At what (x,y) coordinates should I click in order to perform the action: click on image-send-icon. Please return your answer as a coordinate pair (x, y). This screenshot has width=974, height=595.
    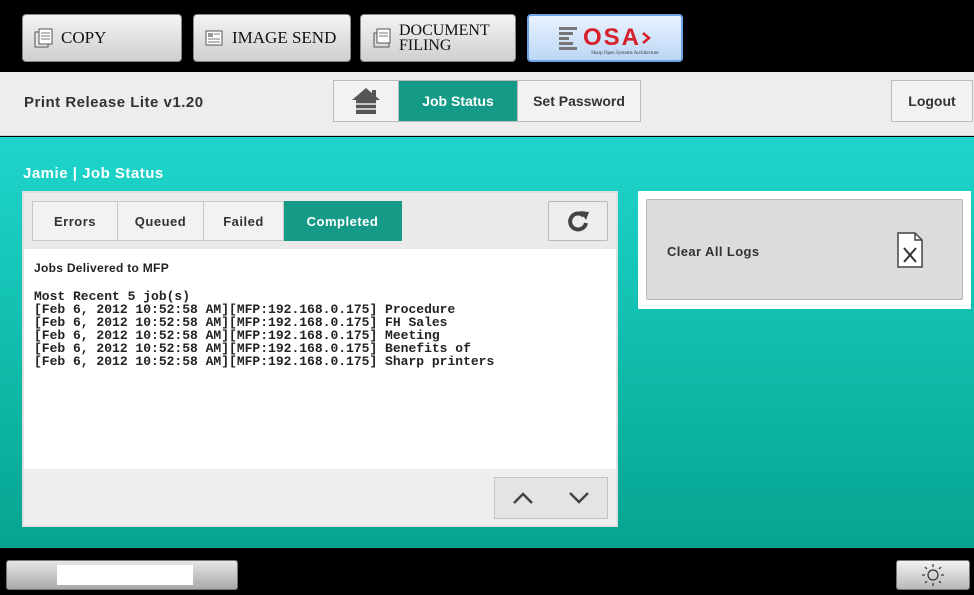
    Looking at the image, I should click on (215, 38).